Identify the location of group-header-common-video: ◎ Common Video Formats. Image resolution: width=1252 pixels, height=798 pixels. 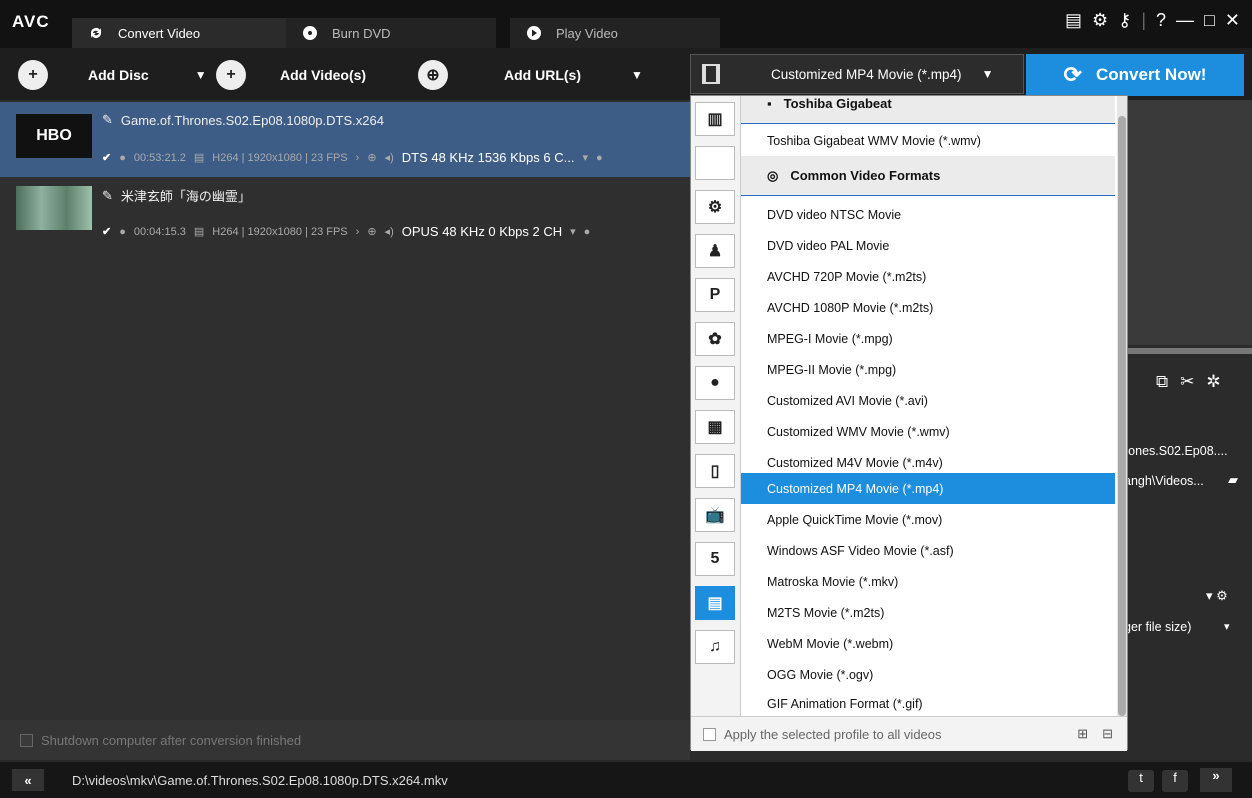
(928, 176).